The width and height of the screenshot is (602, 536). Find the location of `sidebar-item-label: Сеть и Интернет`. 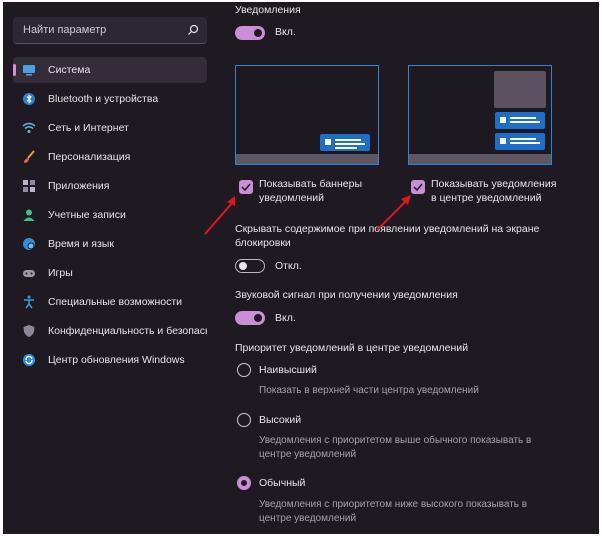

sidebar-item-label: Сеть и Интернет is located at coordinates (88, 128).